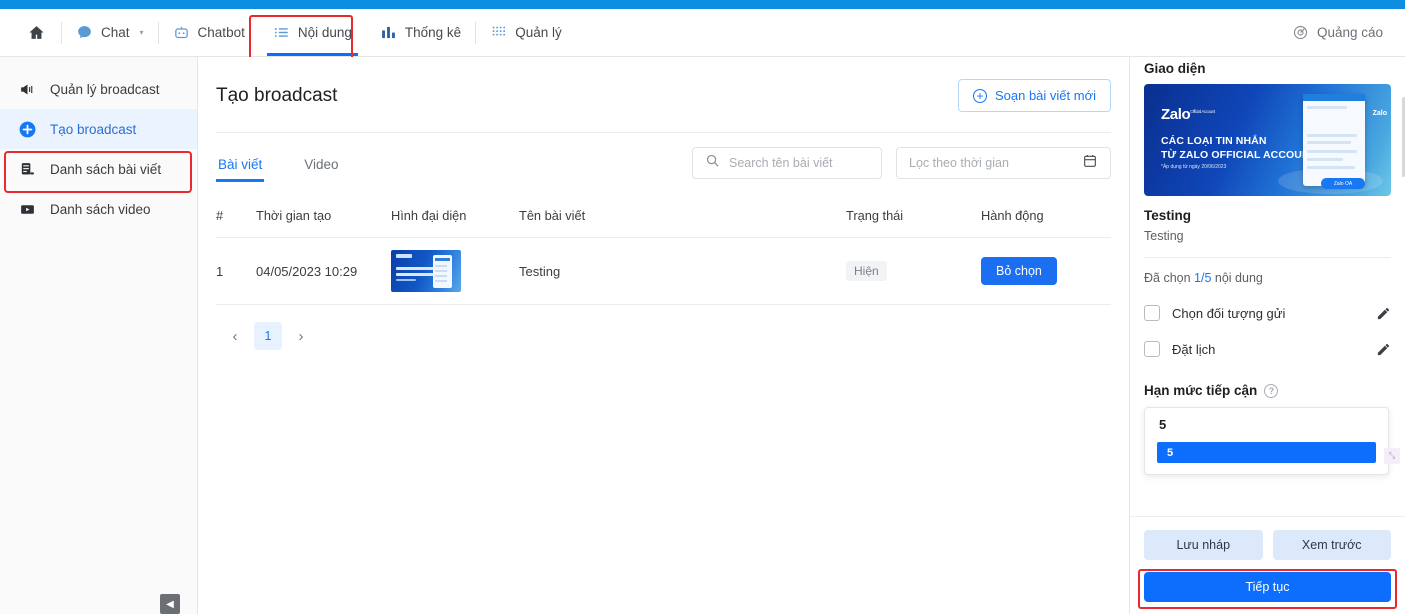 The width and height of the screenshot is (1405, 614). What do you see at coordinates (433, 32) in the screenshot?
I see `nav-thongke-label: Thống kê` at bounding box center [433, 32].